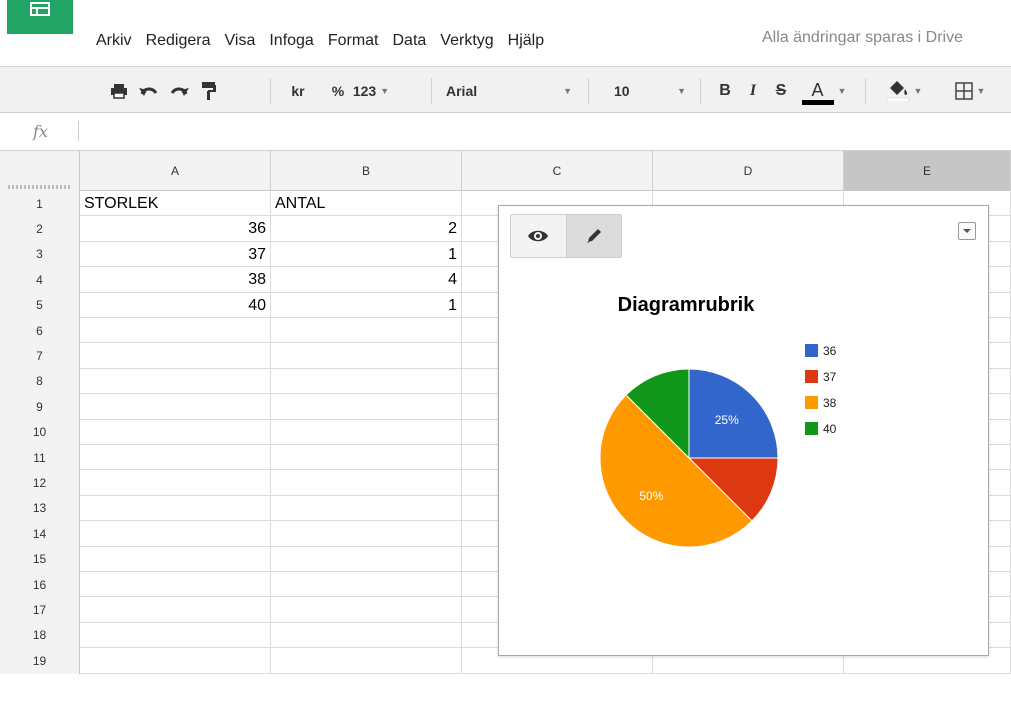 The height and width of the screenshot is (706, 1011). I want to click on menu-hjalp: Hjälp, so click(526, 41).